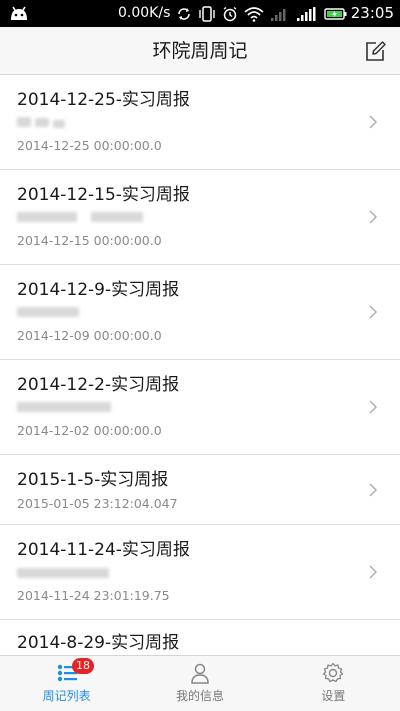 The width and height of the screenshot is (400, 711). What do you see at coordinates (98, 290) in the screenshot?
I see `report-title: 2014-12-9-实习周报` at bounding box center [98, 290].